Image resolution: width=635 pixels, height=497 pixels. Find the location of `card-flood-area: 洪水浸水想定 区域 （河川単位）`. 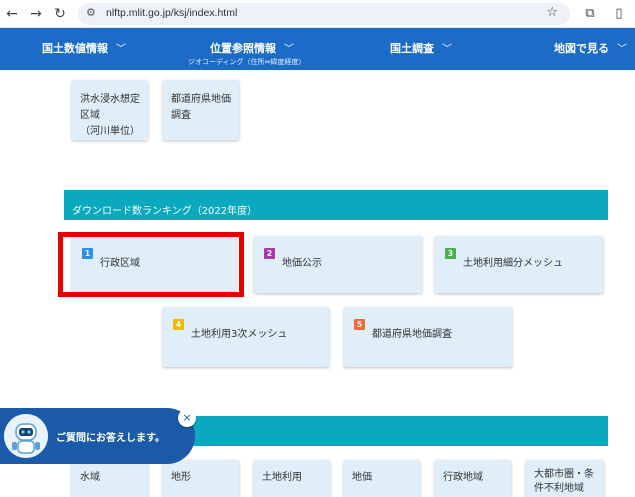

card-flood-area: 洪水浸水想定 区域 （河川単位） is located at coordinates (110, 110).